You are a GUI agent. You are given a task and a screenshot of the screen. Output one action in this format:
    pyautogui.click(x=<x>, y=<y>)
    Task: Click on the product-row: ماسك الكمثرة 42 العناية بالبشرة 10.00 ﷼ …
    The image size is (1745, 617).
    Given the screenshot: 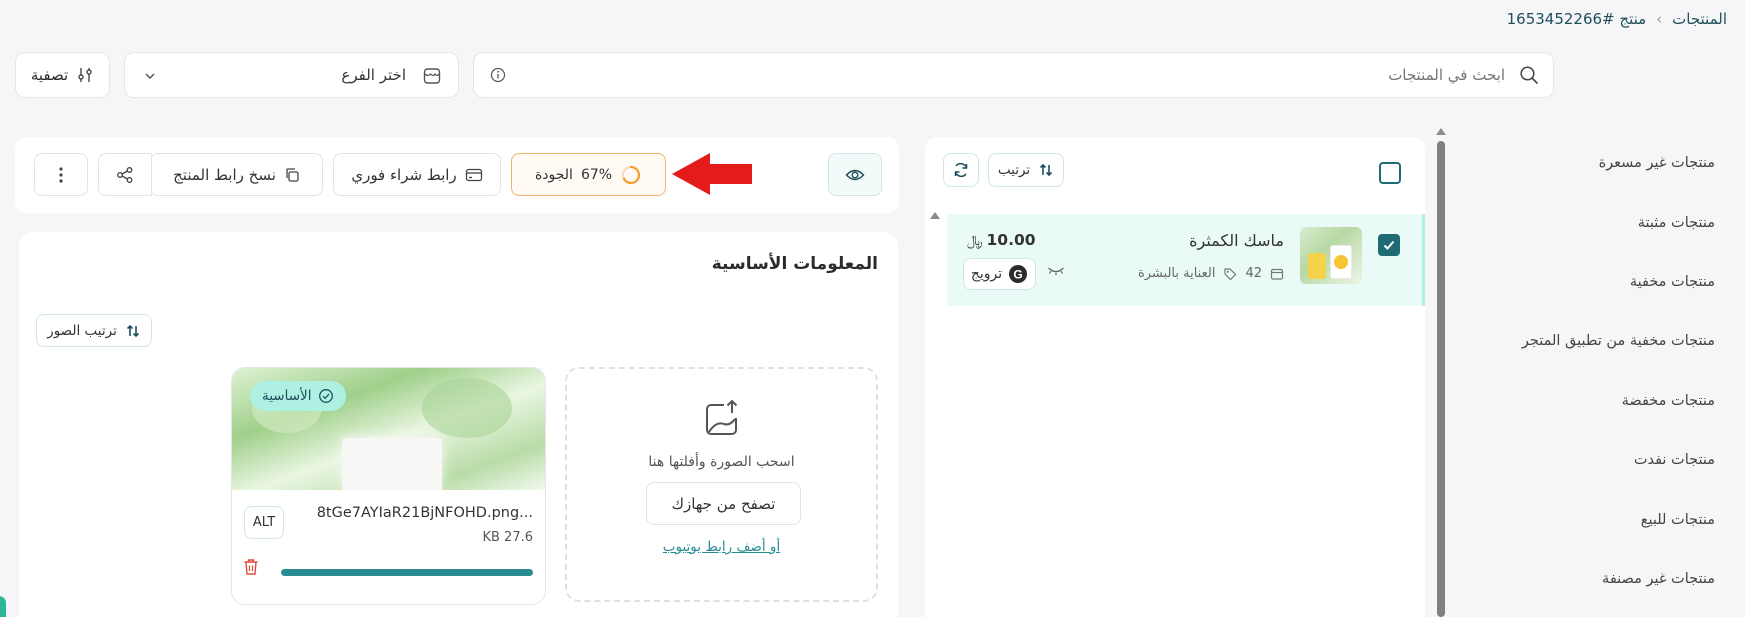 What is the action you would take?
    pyautogui.click(x=1186, y=260)
    